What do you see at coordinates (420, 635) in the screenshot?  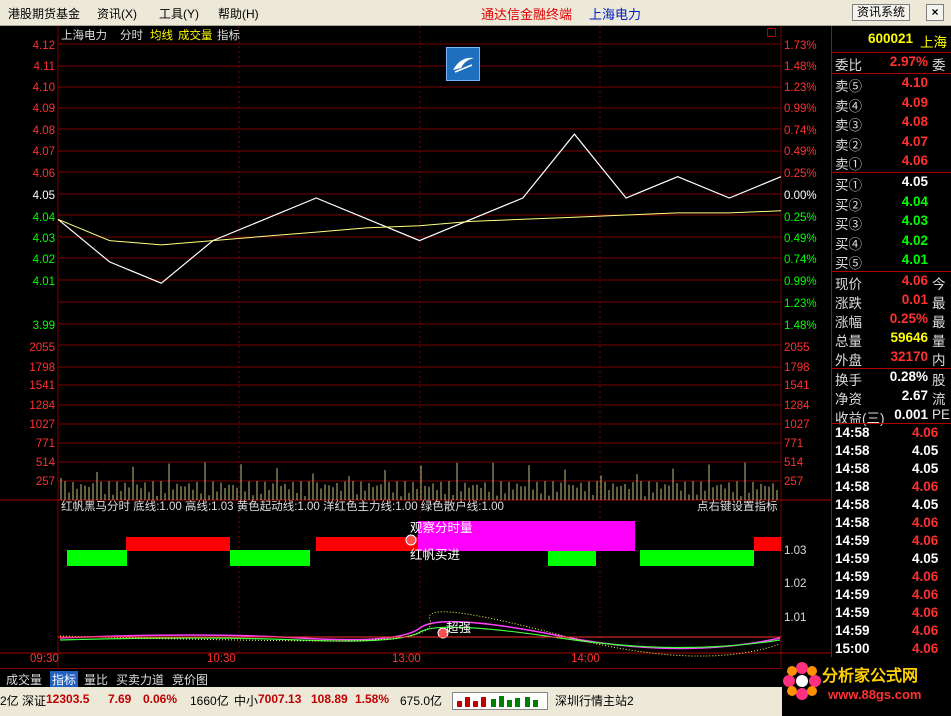 I see `main-force-line` at bounding box center [420, 635].